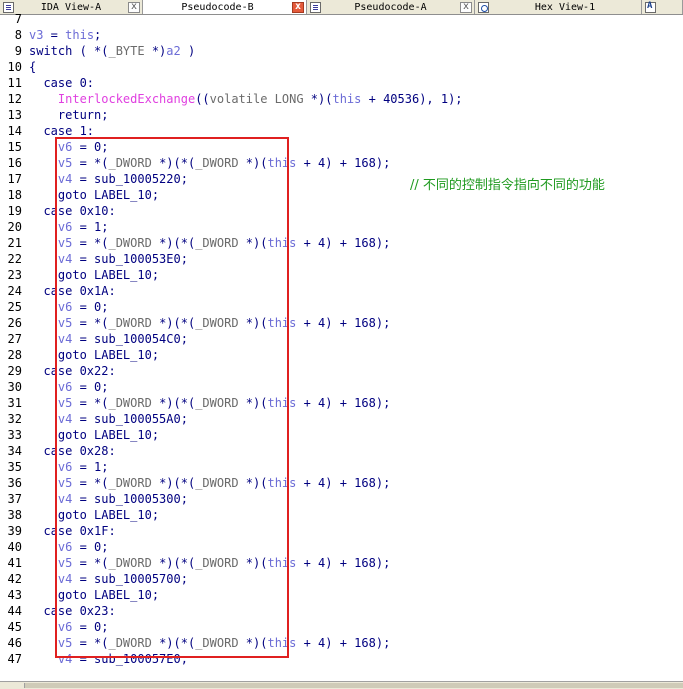  I want to click on line-number: 30, so click(14, 387).